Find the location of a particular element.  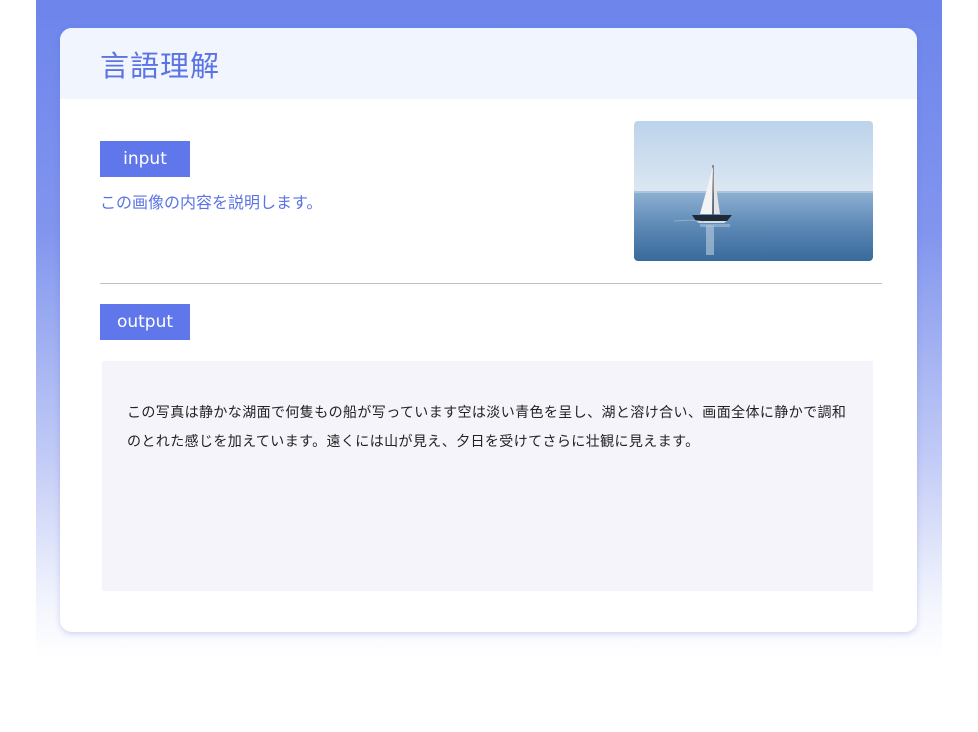

card-header: 言語理解 is located at coordinates (488, 63).